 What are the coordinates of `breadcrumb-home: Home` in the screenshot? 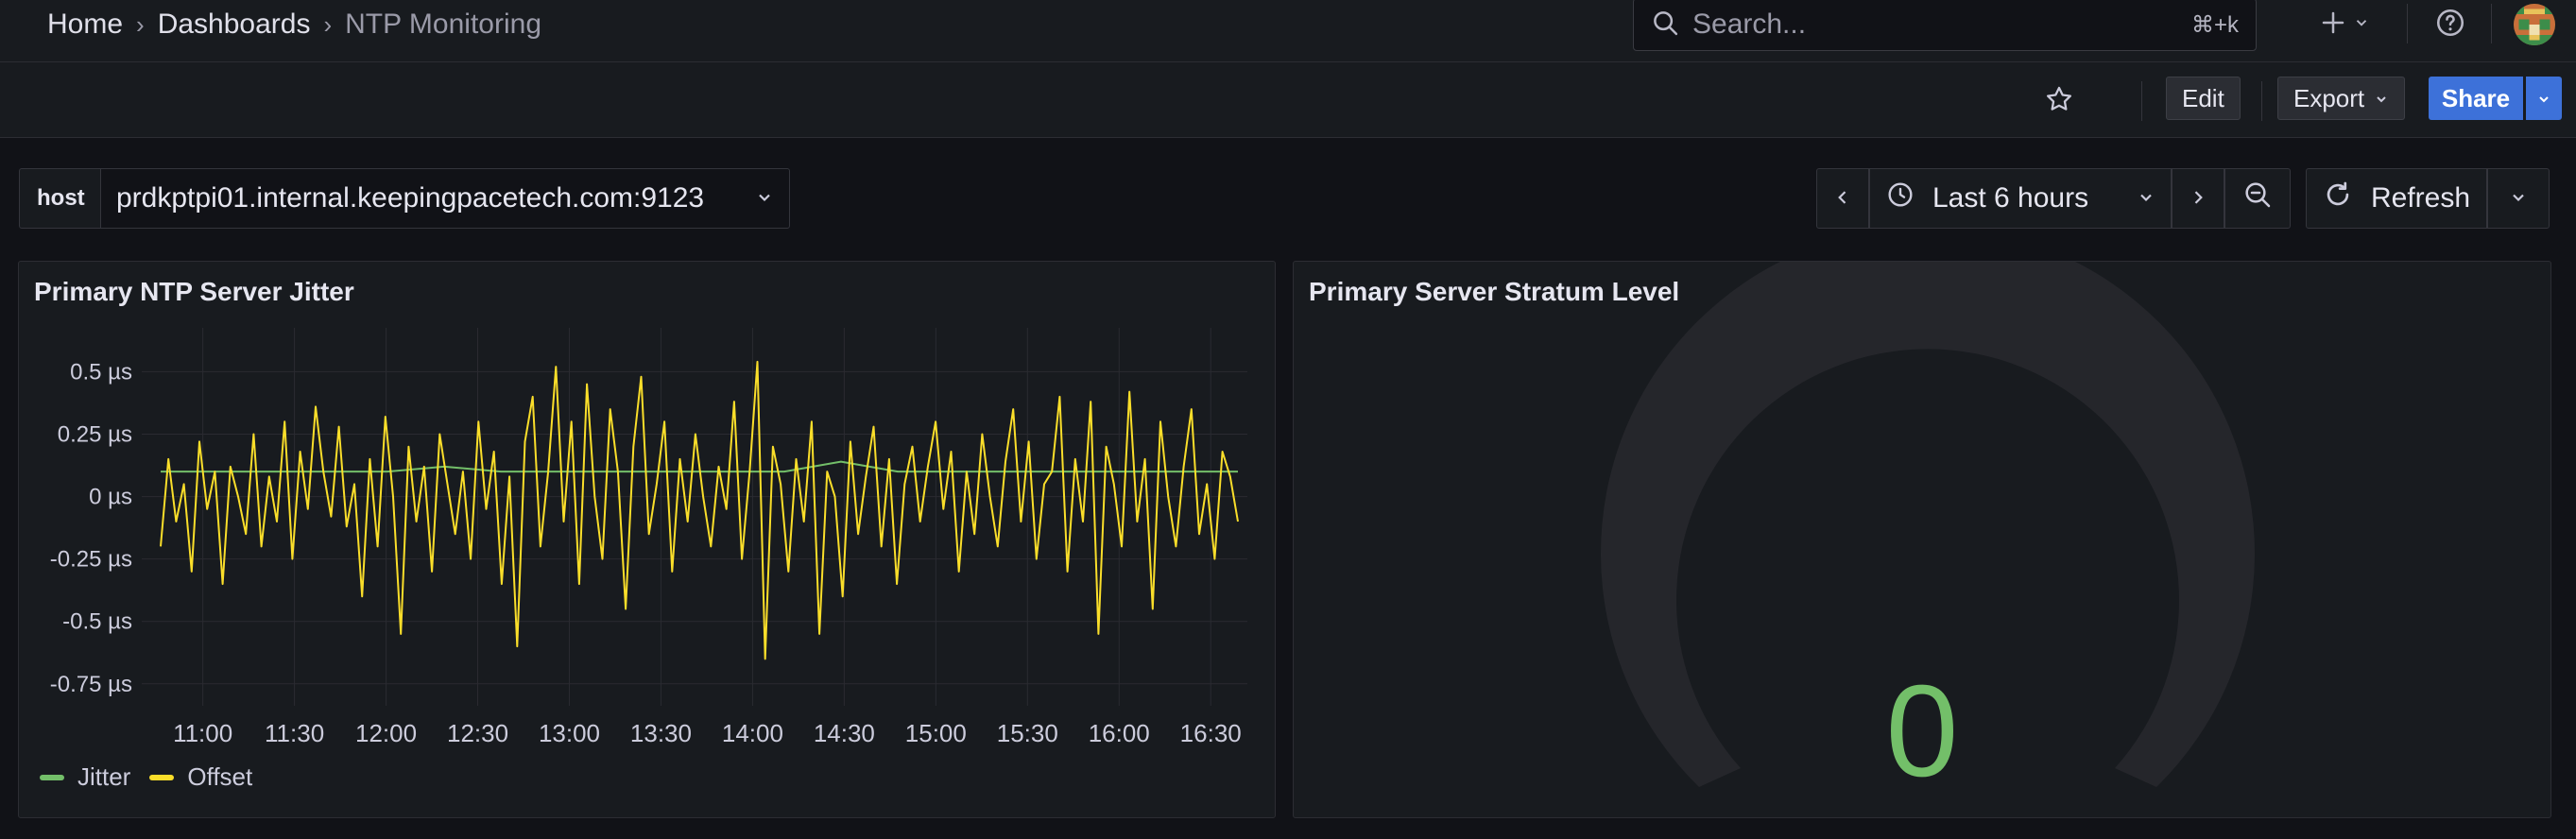 It's located at (85, 25).